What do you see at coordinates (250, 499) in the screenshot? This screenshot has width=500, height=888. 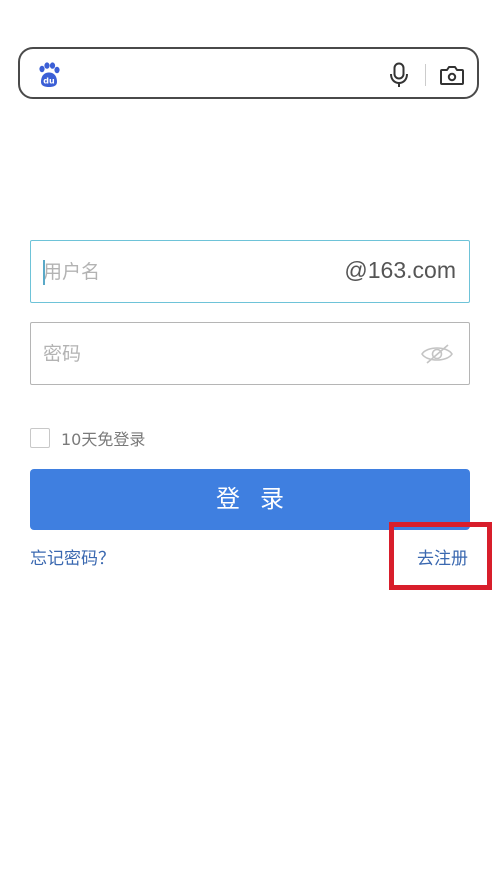 I see `login-button: 登录` at bounding box center [250, 499].